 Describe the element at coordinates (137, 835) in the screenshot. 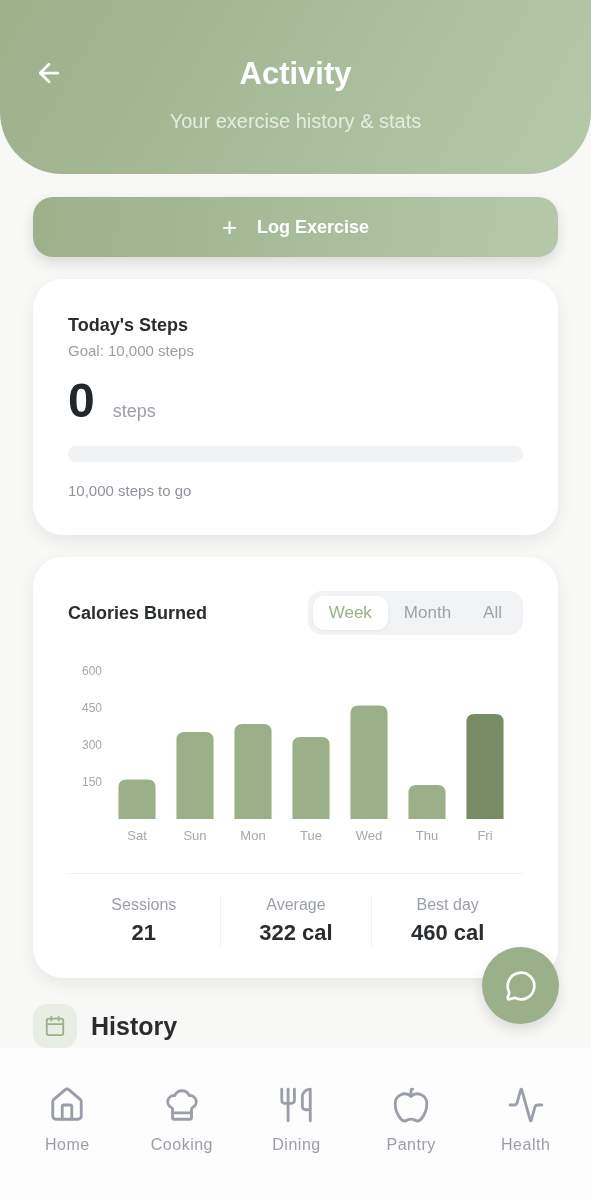

I see `axis-label: Sat` at that location.